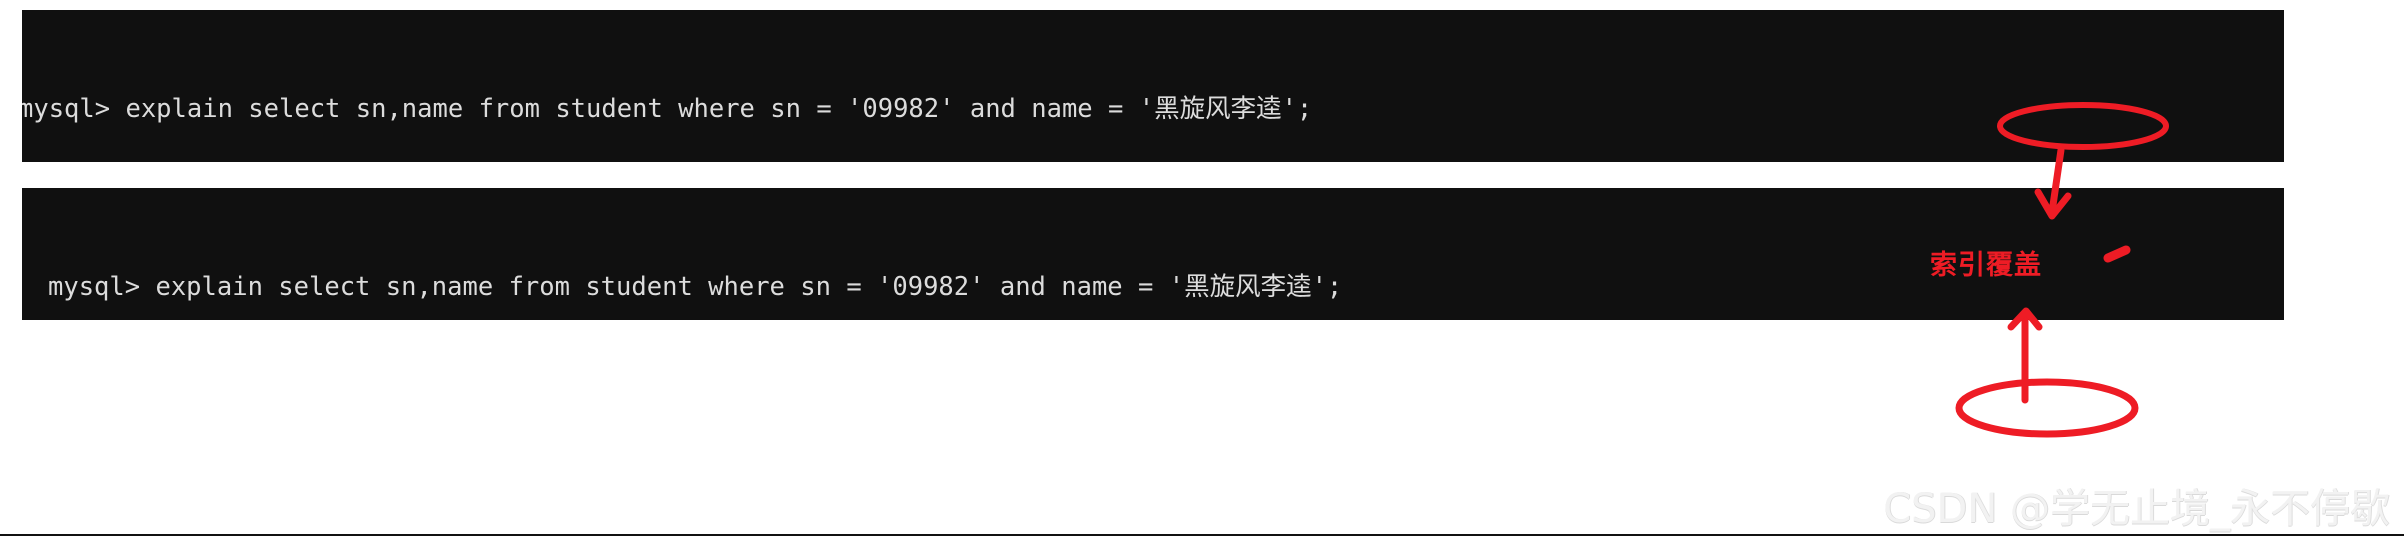  I want to click on csdn-watermark: CSDN @学无止境_永不停歇, so click(2136, 509).